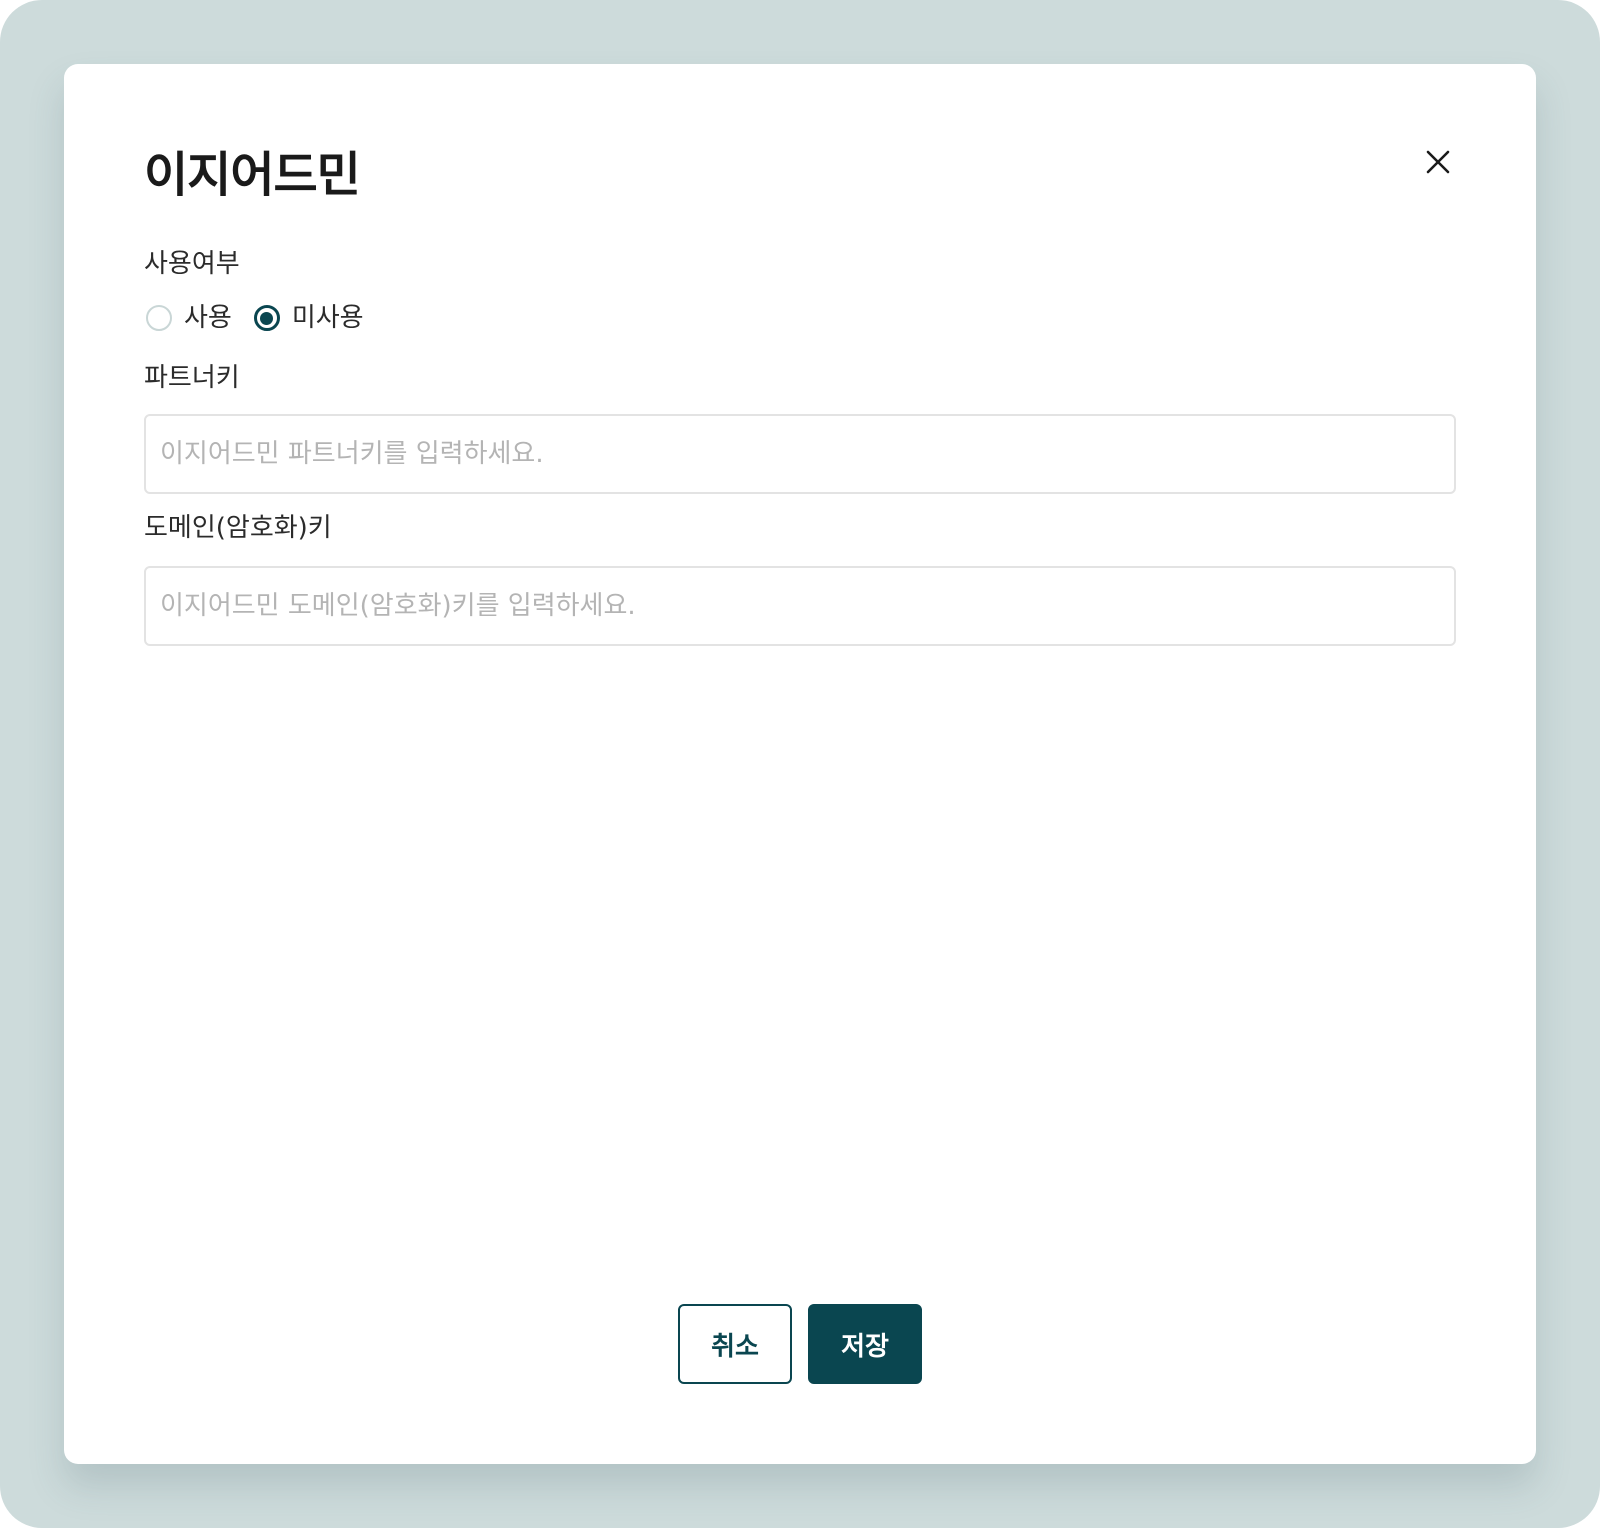  I want to click on radio-option-unuse: 미사용, so click(308, 318).